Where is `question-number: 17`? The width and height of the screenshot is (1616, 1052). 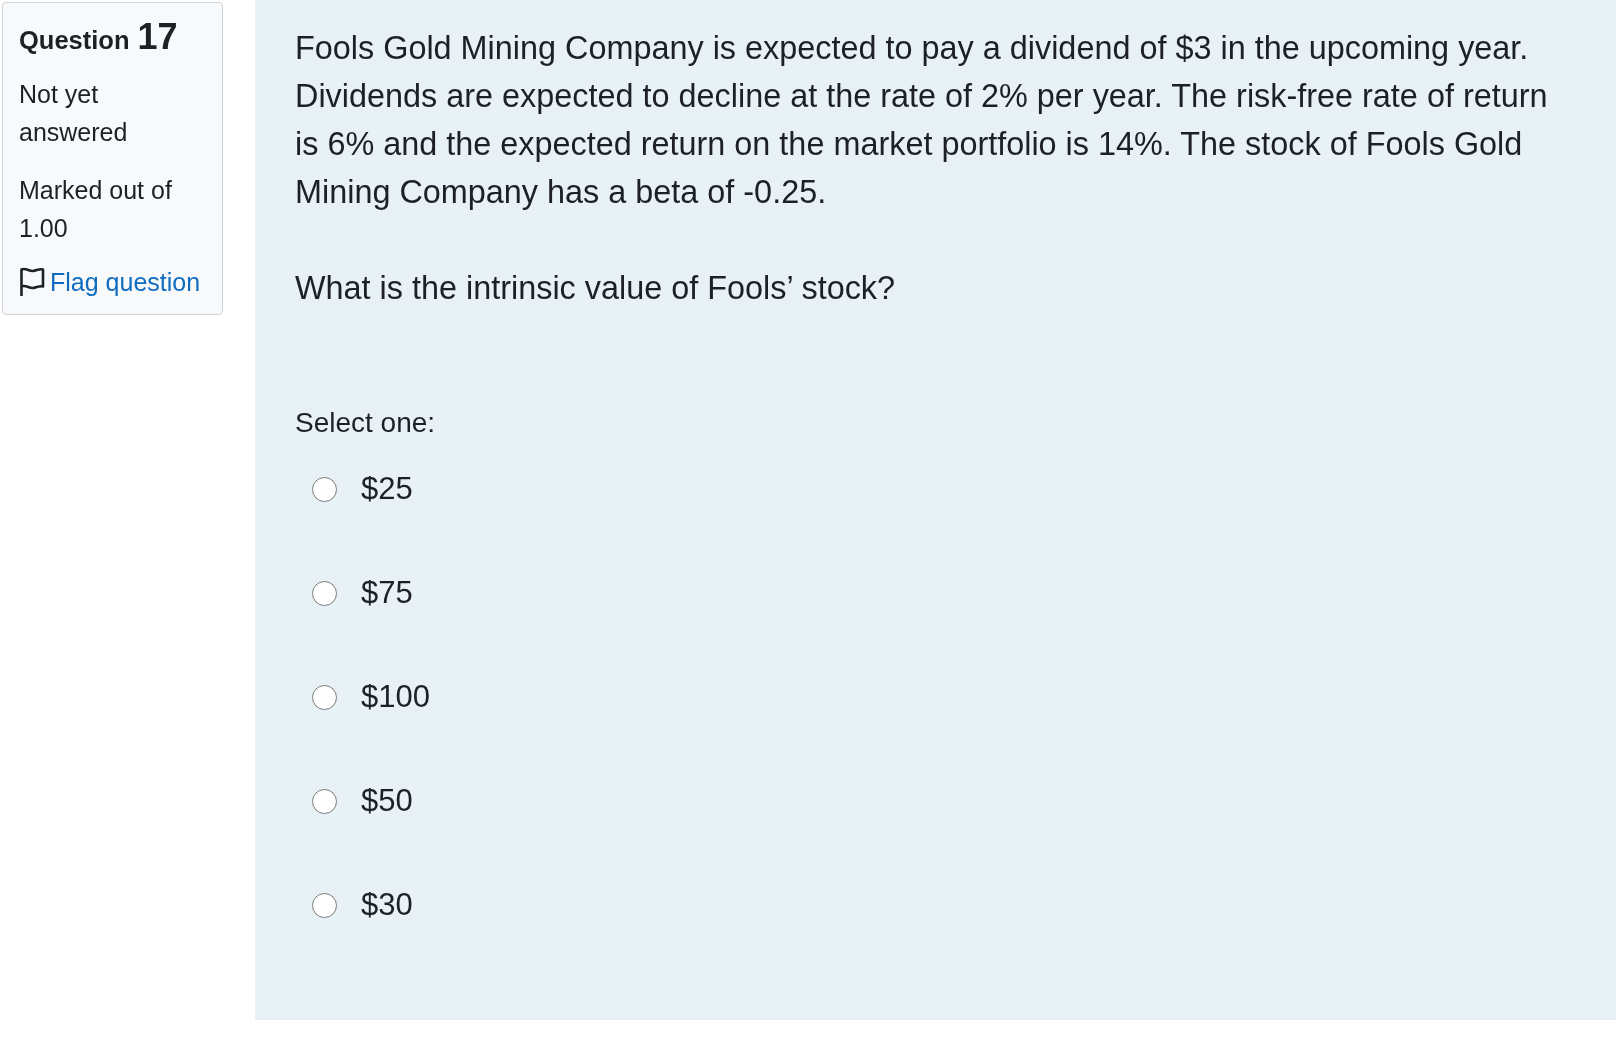 question-number: 17 is located at coordinates (157, 37).